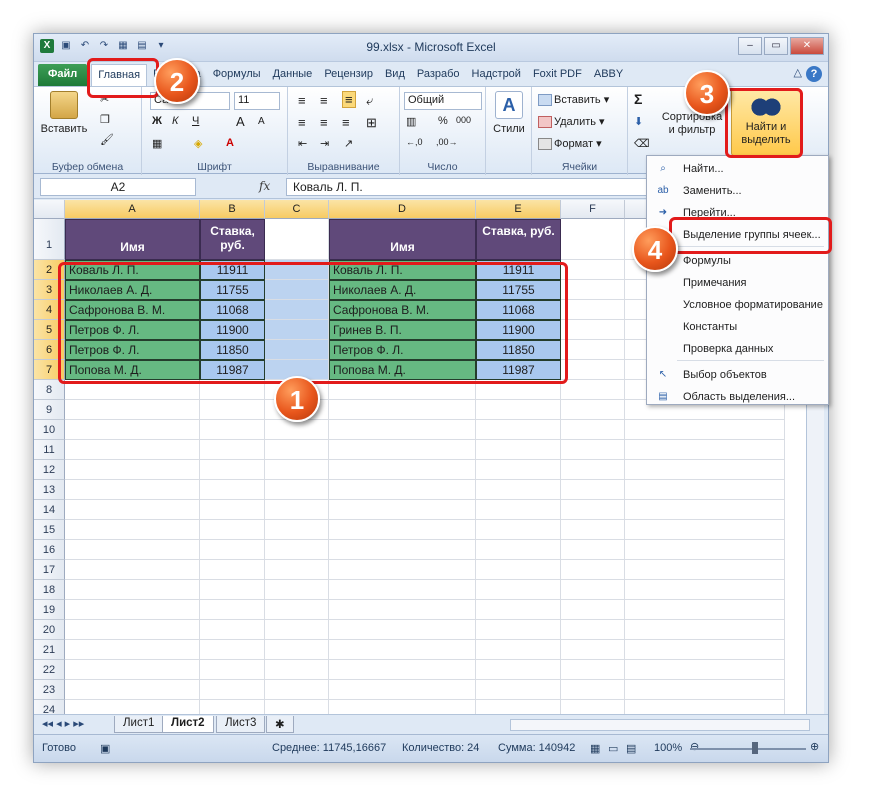 This screenshot has height=795, width=882. Describe the element at coordinates (107, 139) in the screenshot. I see `format-painter-icon: 🖌` at that location.